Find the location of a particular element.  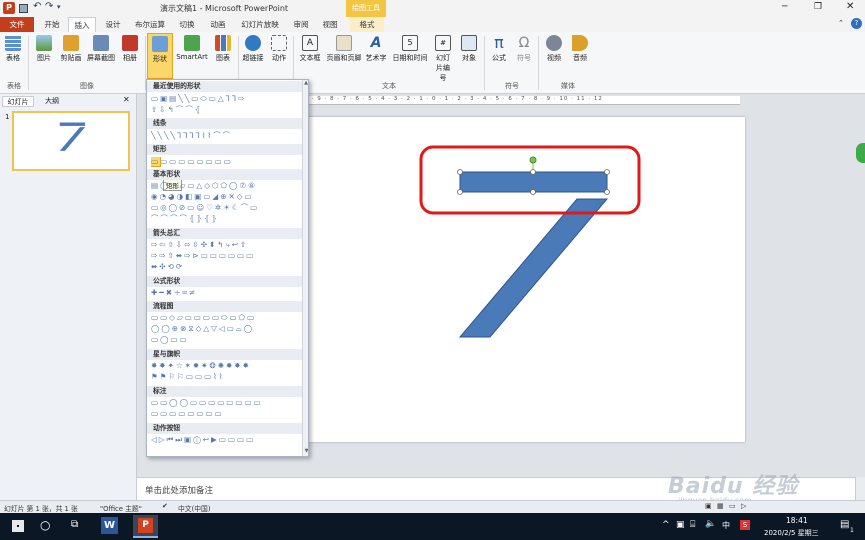

lines-row: ╲╲╲╲⅂⅂⅂⅂⌇⌇⌒⌒ is located at coordinates (226, 136).